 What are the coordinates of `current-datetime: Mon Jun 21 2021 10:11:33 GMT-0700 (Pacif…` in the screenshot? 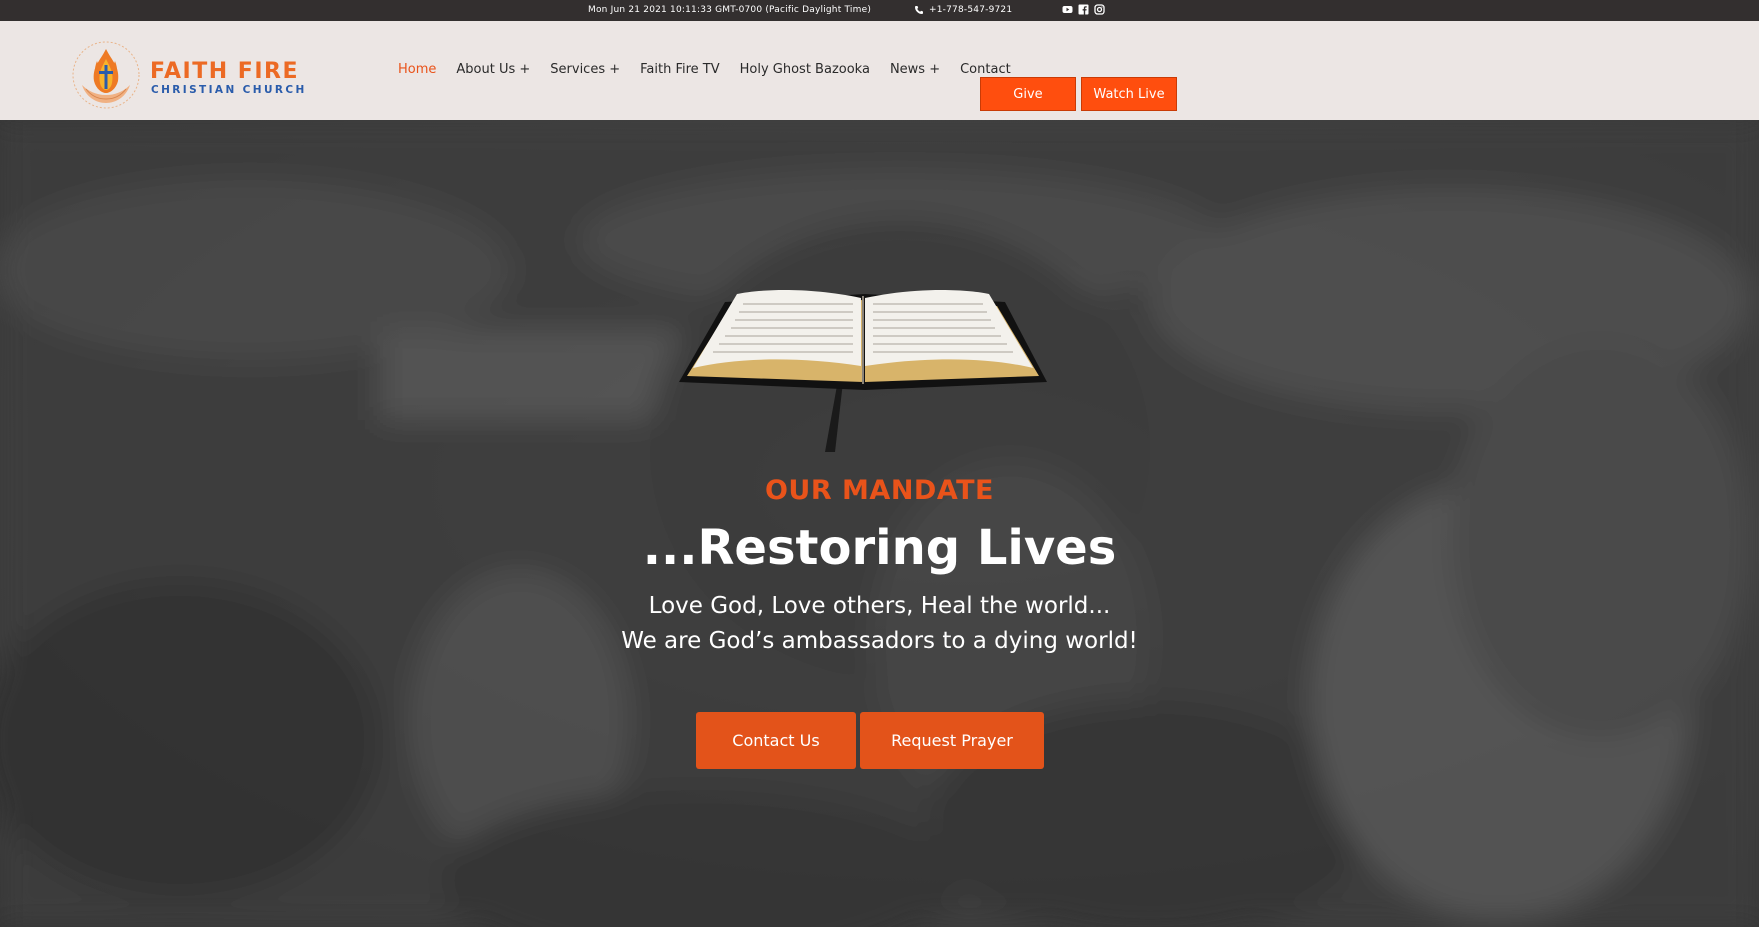 It's located at (730, 10).